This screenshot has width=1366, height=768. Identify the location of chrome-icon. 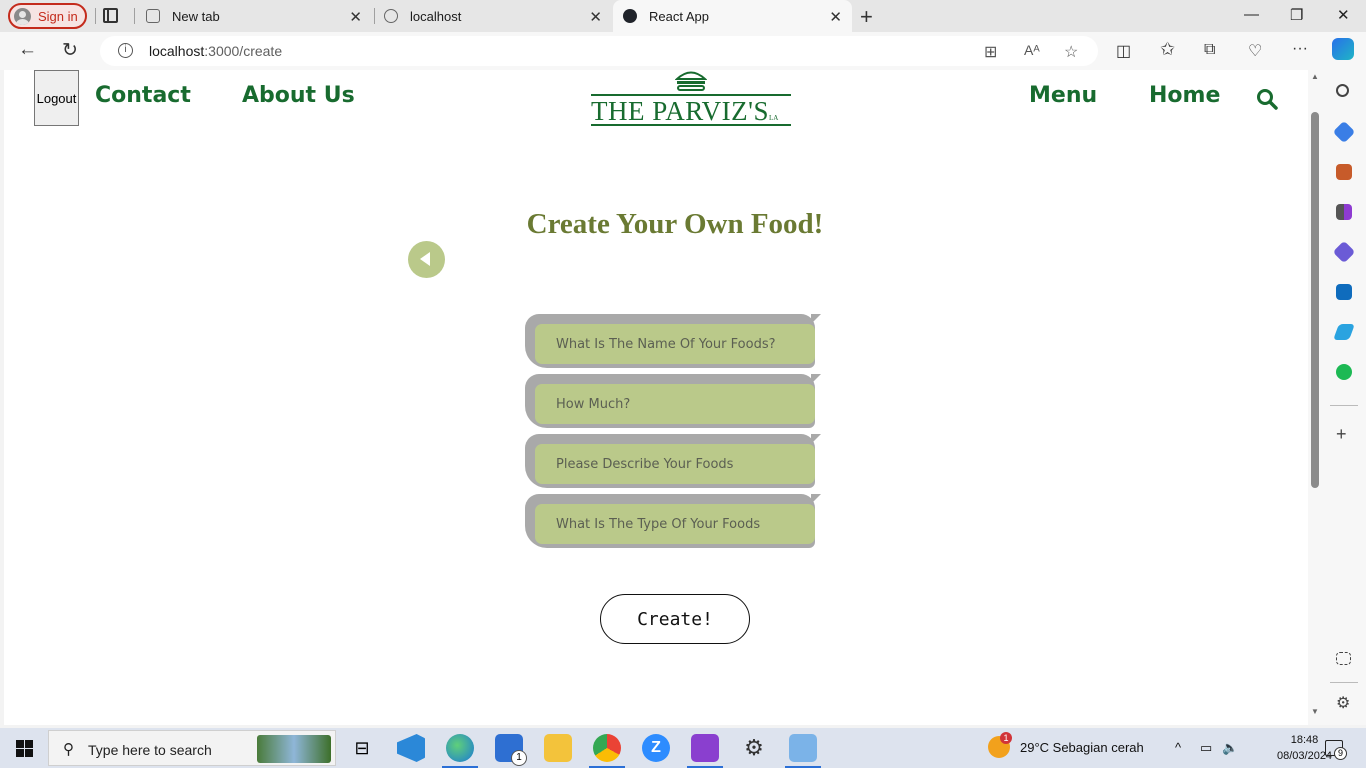
(607, 751).